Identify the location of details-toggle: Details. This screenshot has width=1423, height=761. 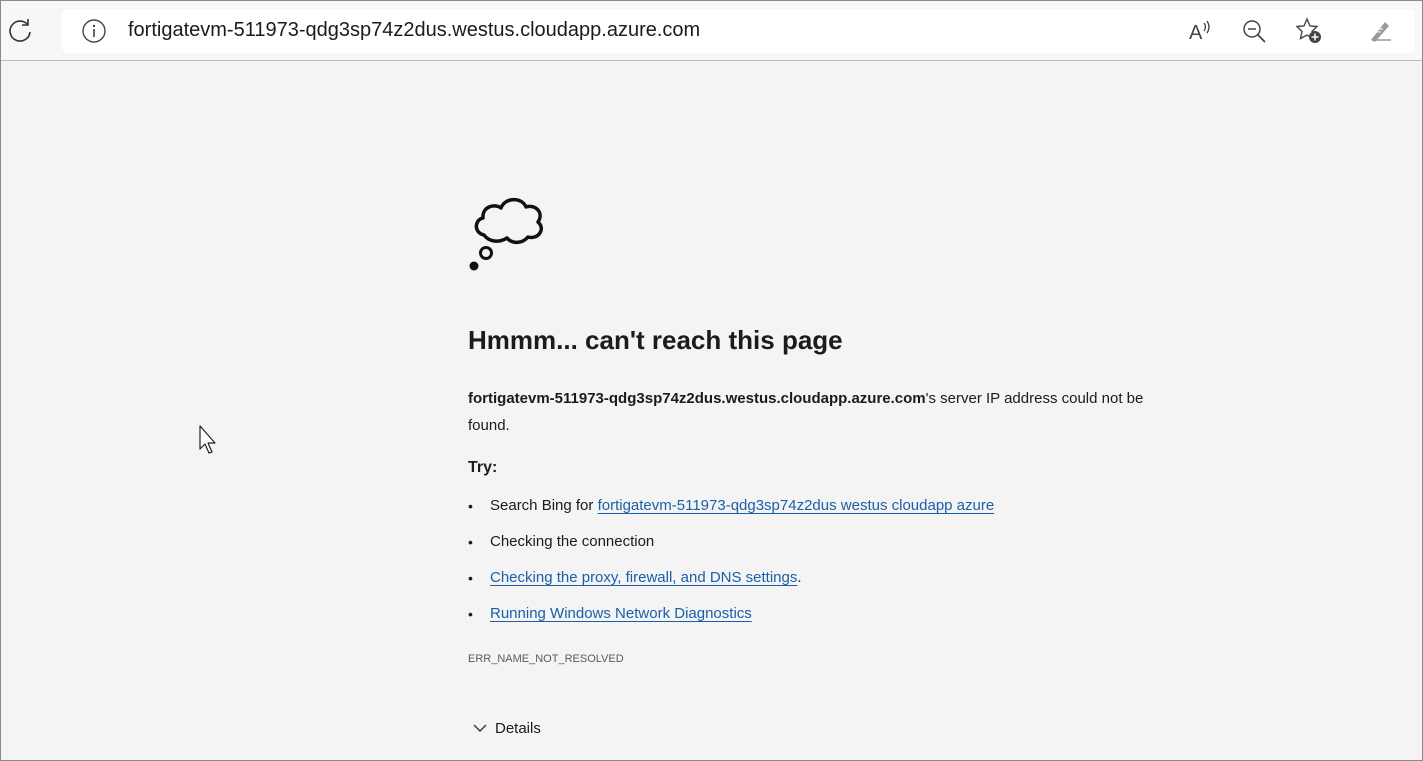
(507, 728).